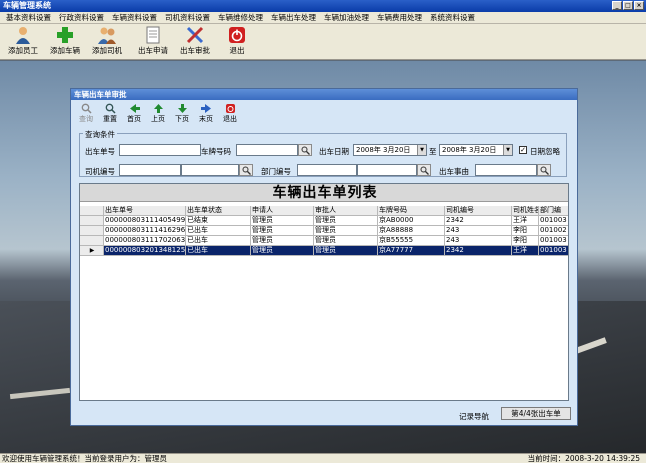 This screenshot has width=646, height=463. Describe the element at coordinates (150, 170) in the screenshot. I see `driver-no-input` at that location.